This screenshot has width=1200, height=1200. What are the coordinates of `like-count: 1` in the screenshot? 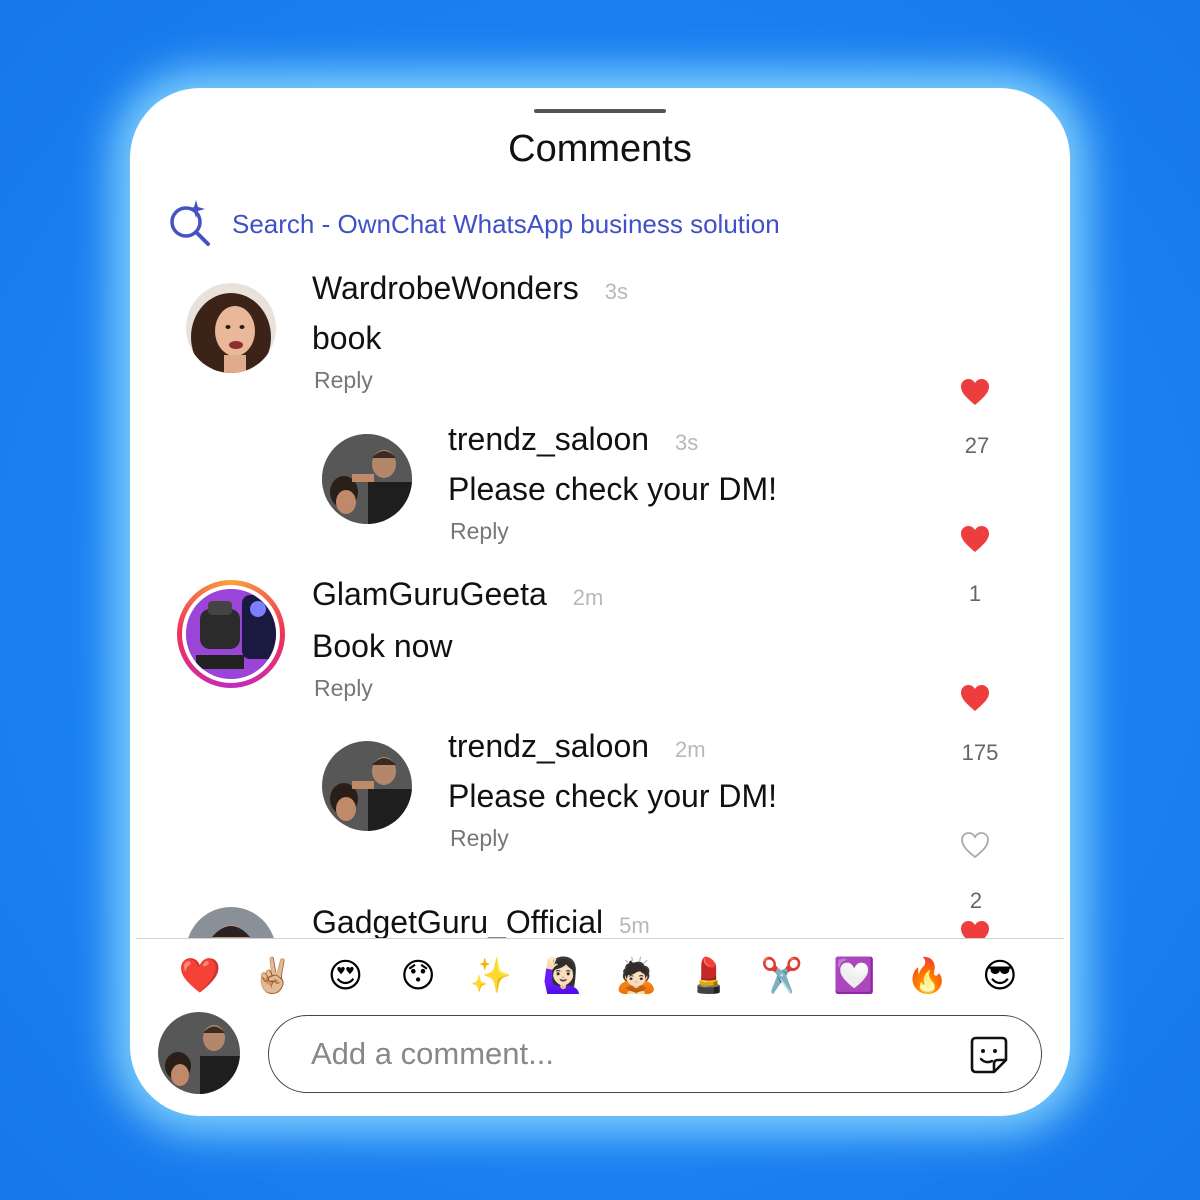 It's located at (975, 593).